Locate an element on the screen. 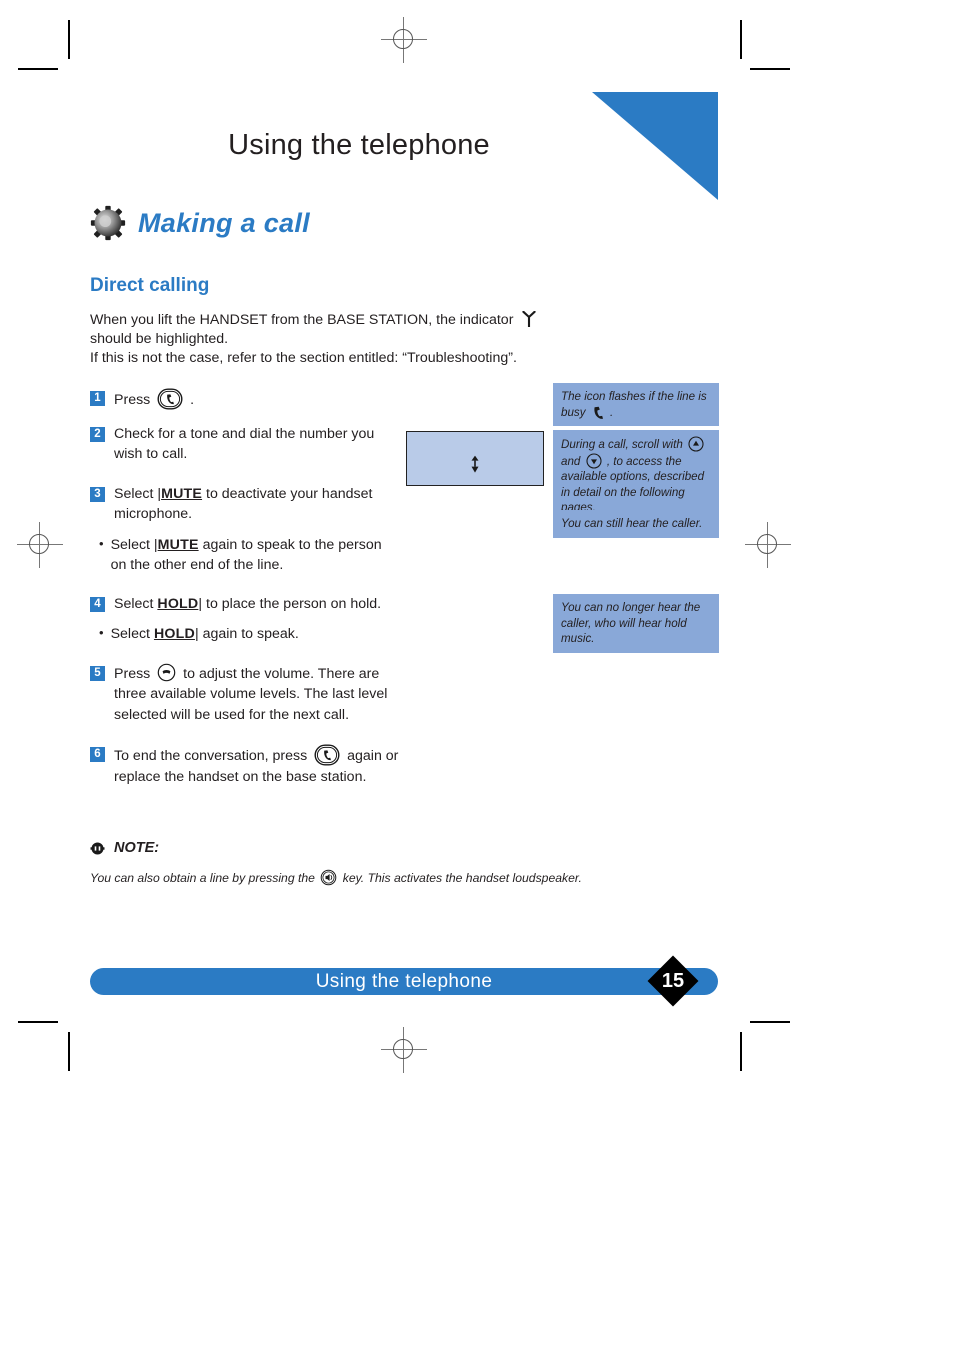  step-number-badge: 4 is located at coordinates (97, 604).